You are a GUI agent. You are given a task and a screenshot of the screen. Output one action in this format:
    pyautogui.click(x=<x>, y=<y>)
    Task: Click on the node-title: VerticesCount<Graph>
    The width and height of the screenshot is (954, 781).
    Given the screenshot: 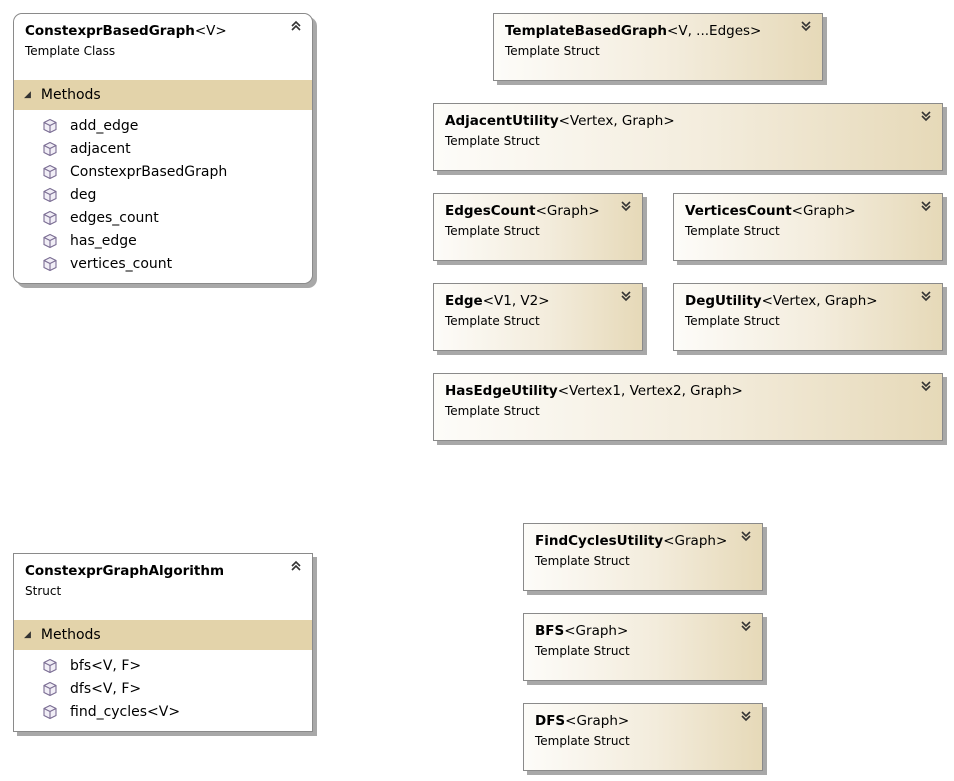 What is the action you would take?
    pyautogui.click(x=770, y=211)
    